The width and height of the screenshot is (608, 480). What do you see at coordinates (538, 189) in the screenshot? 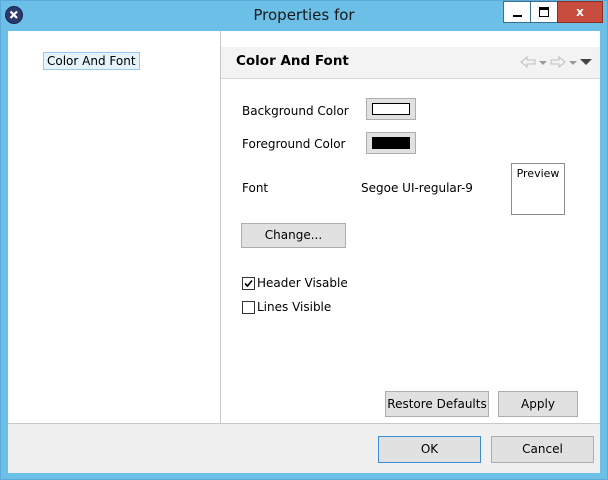
I see `font-preview: Preview` at bounding box center [538, 189].